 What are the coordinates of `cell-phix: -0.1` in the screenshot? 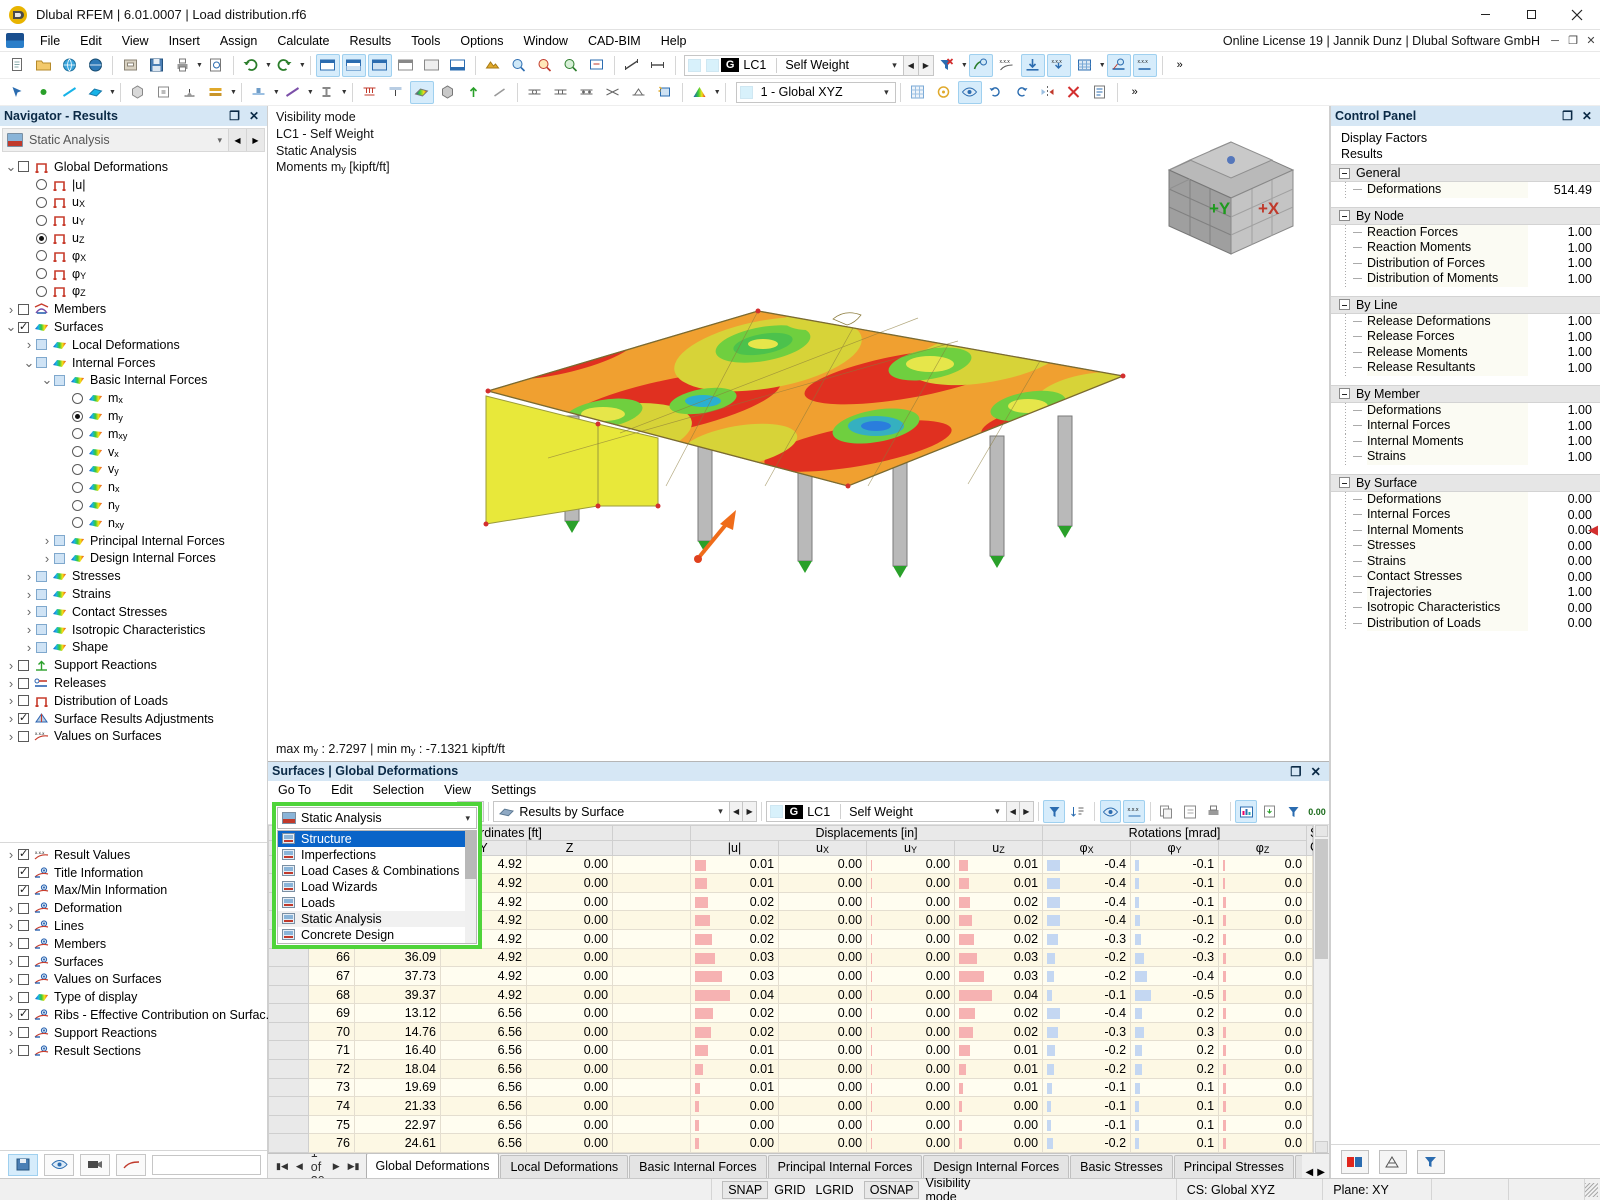 It's located at (1087, 1106).